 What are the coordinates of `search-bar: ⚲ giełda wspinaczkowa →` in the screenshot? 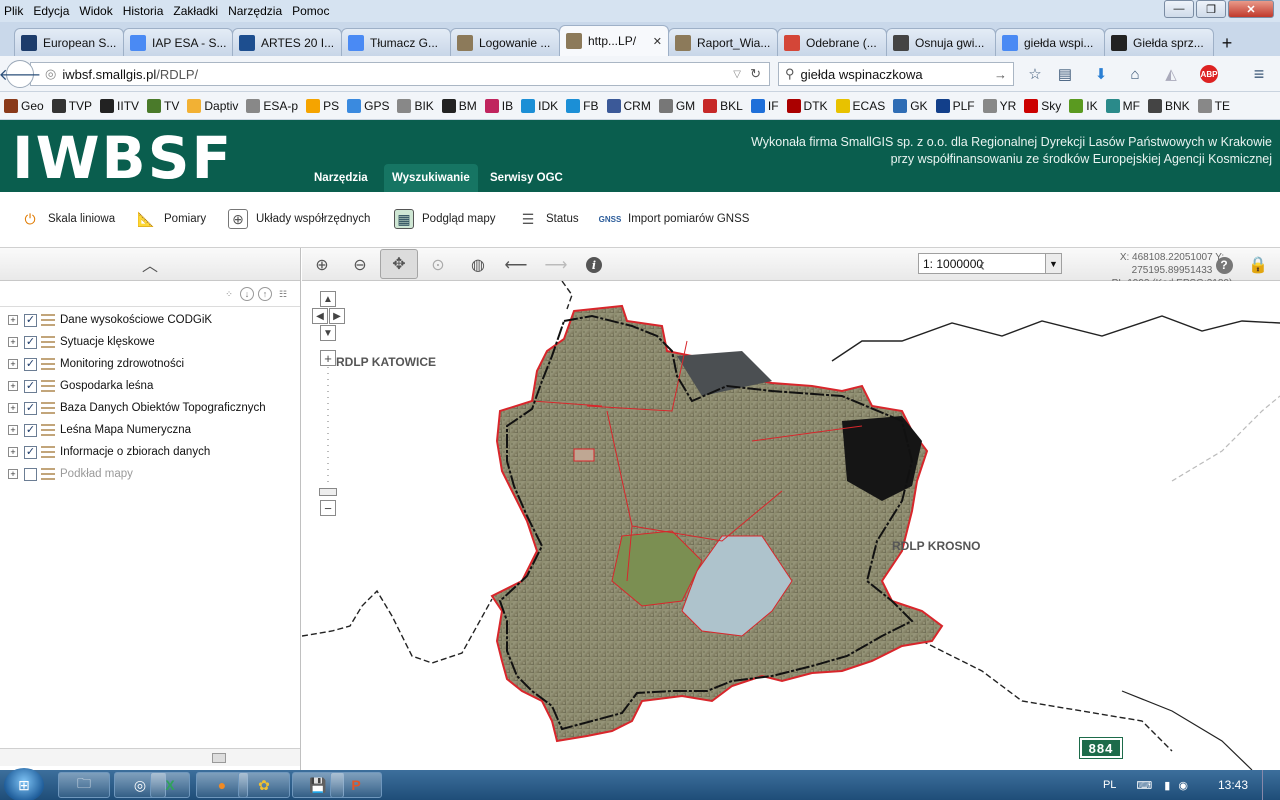 It's located at (896, 74).